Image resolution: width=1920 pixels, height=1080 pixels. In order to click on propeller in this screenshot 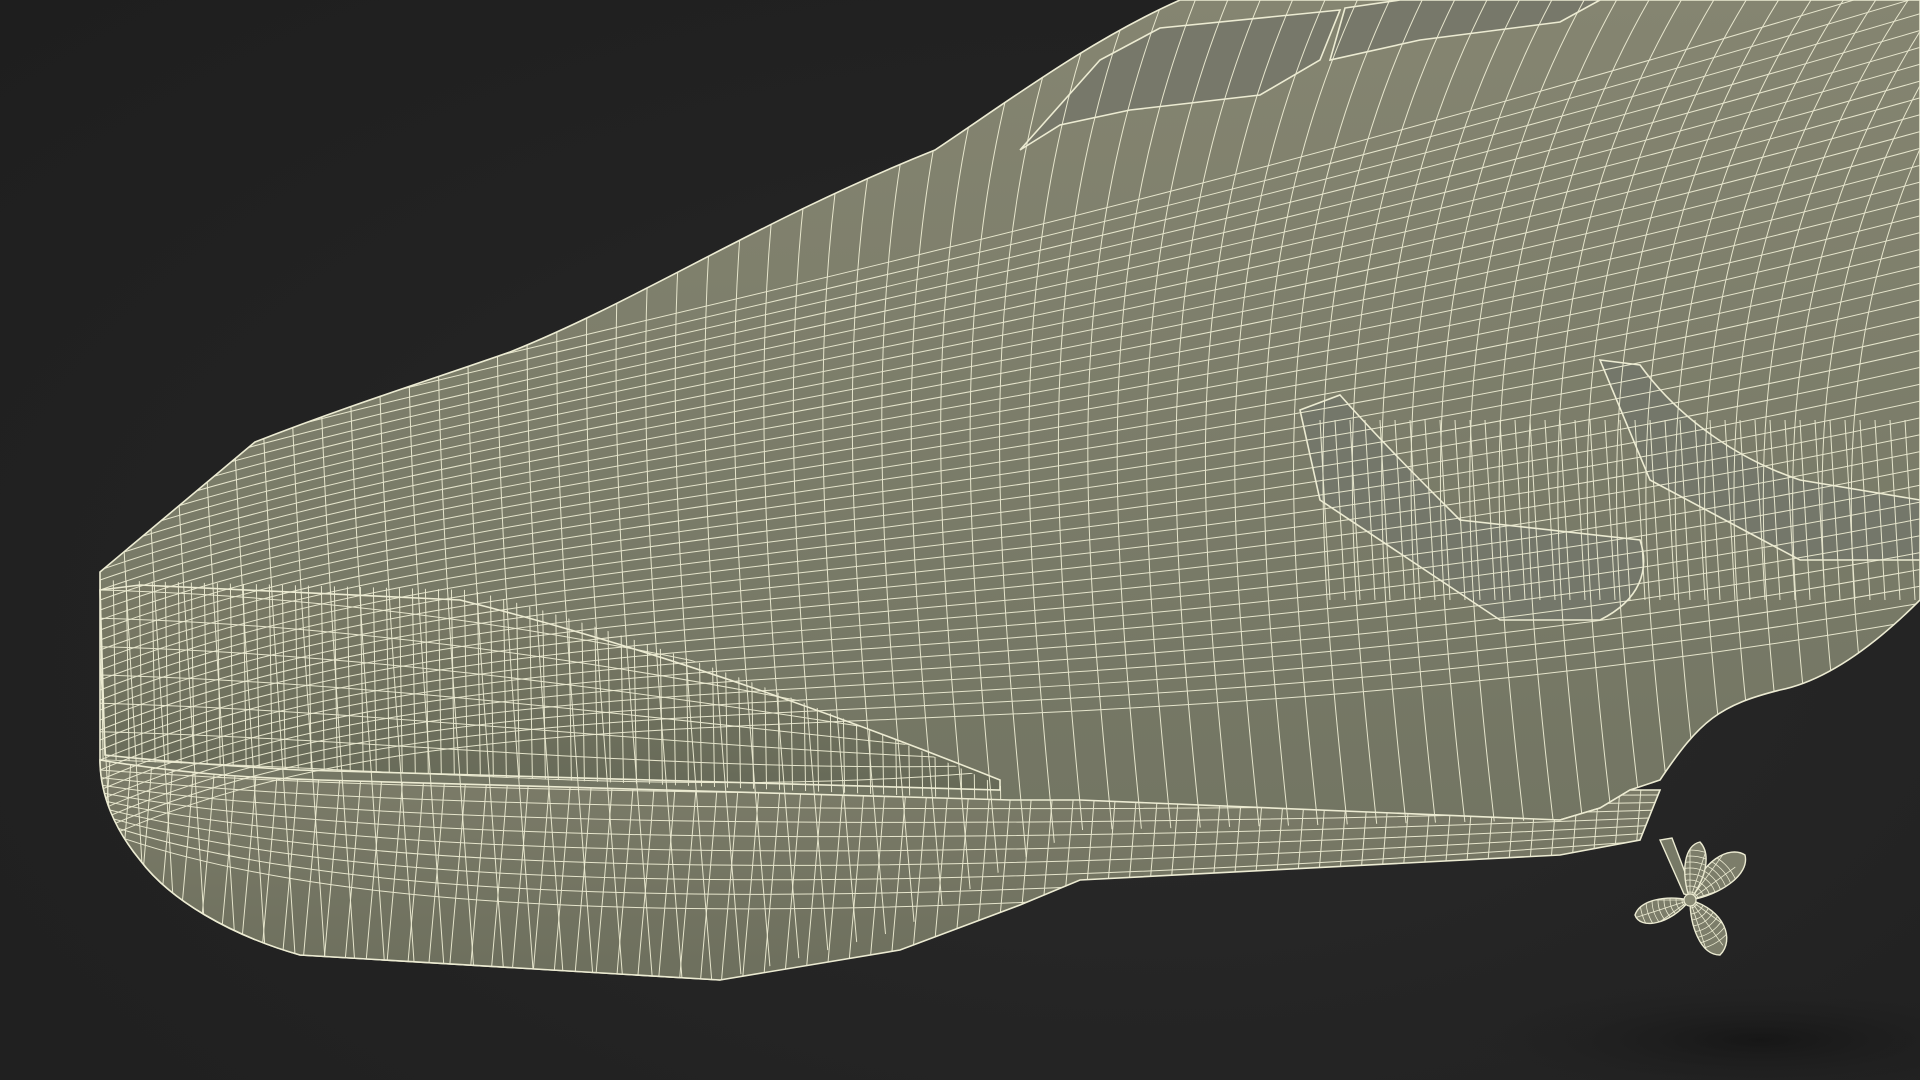, I will do `click(1690, 896)`.